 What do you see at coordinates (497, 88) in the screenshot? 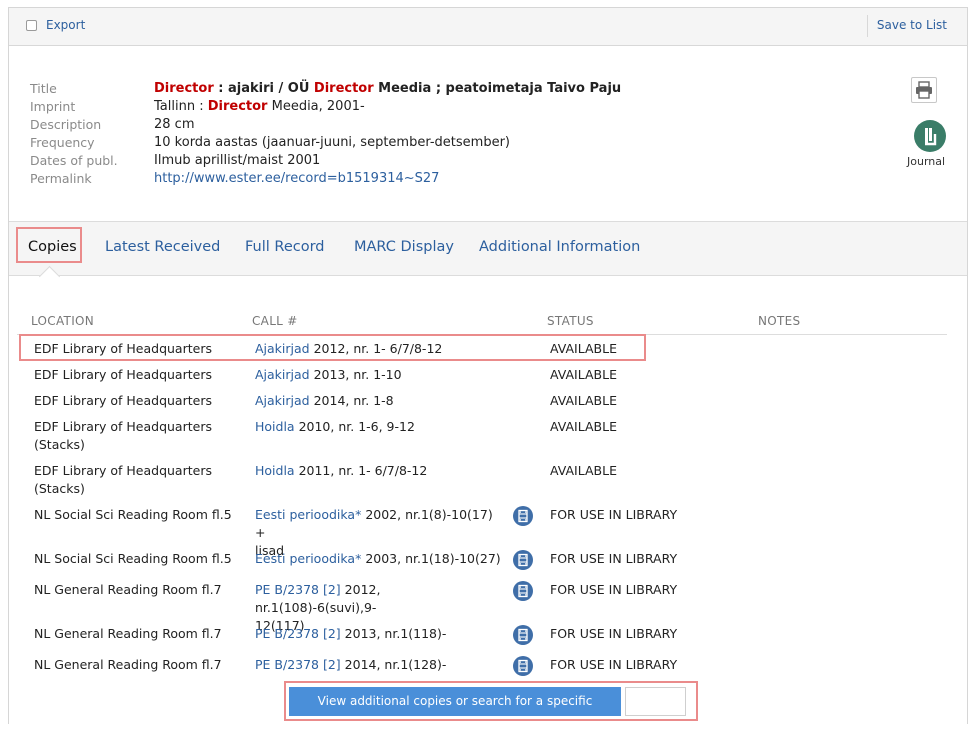
I see `title-text: Meedia ; peatoimetaja Taivo Paju` at bounding box center [497, 88].